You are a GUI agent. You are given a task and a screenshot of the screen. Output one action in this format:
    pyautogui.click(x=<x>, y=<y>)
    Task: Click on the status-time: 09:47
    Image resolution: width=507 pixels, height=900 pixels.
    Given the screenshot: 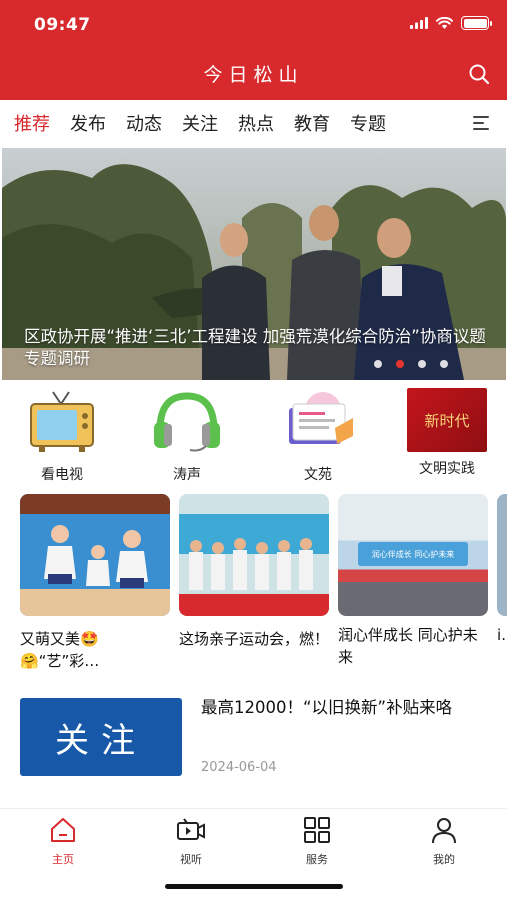 What is the action you would take?
    pyautogui.click(x=62, y=25)
    